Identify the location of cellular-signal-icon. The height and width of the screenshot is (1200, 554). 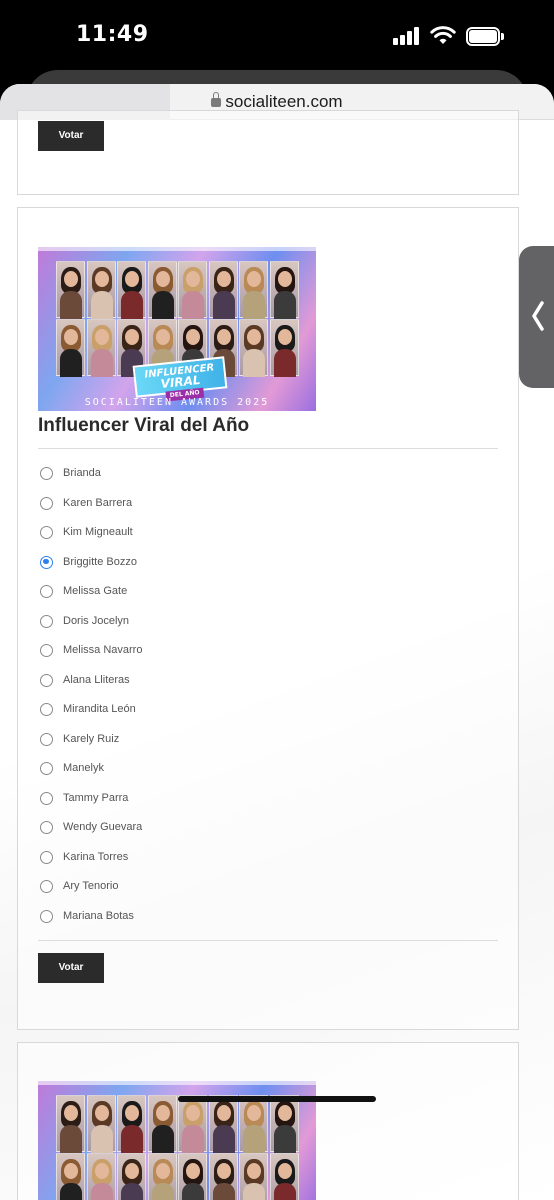
(408, 36).